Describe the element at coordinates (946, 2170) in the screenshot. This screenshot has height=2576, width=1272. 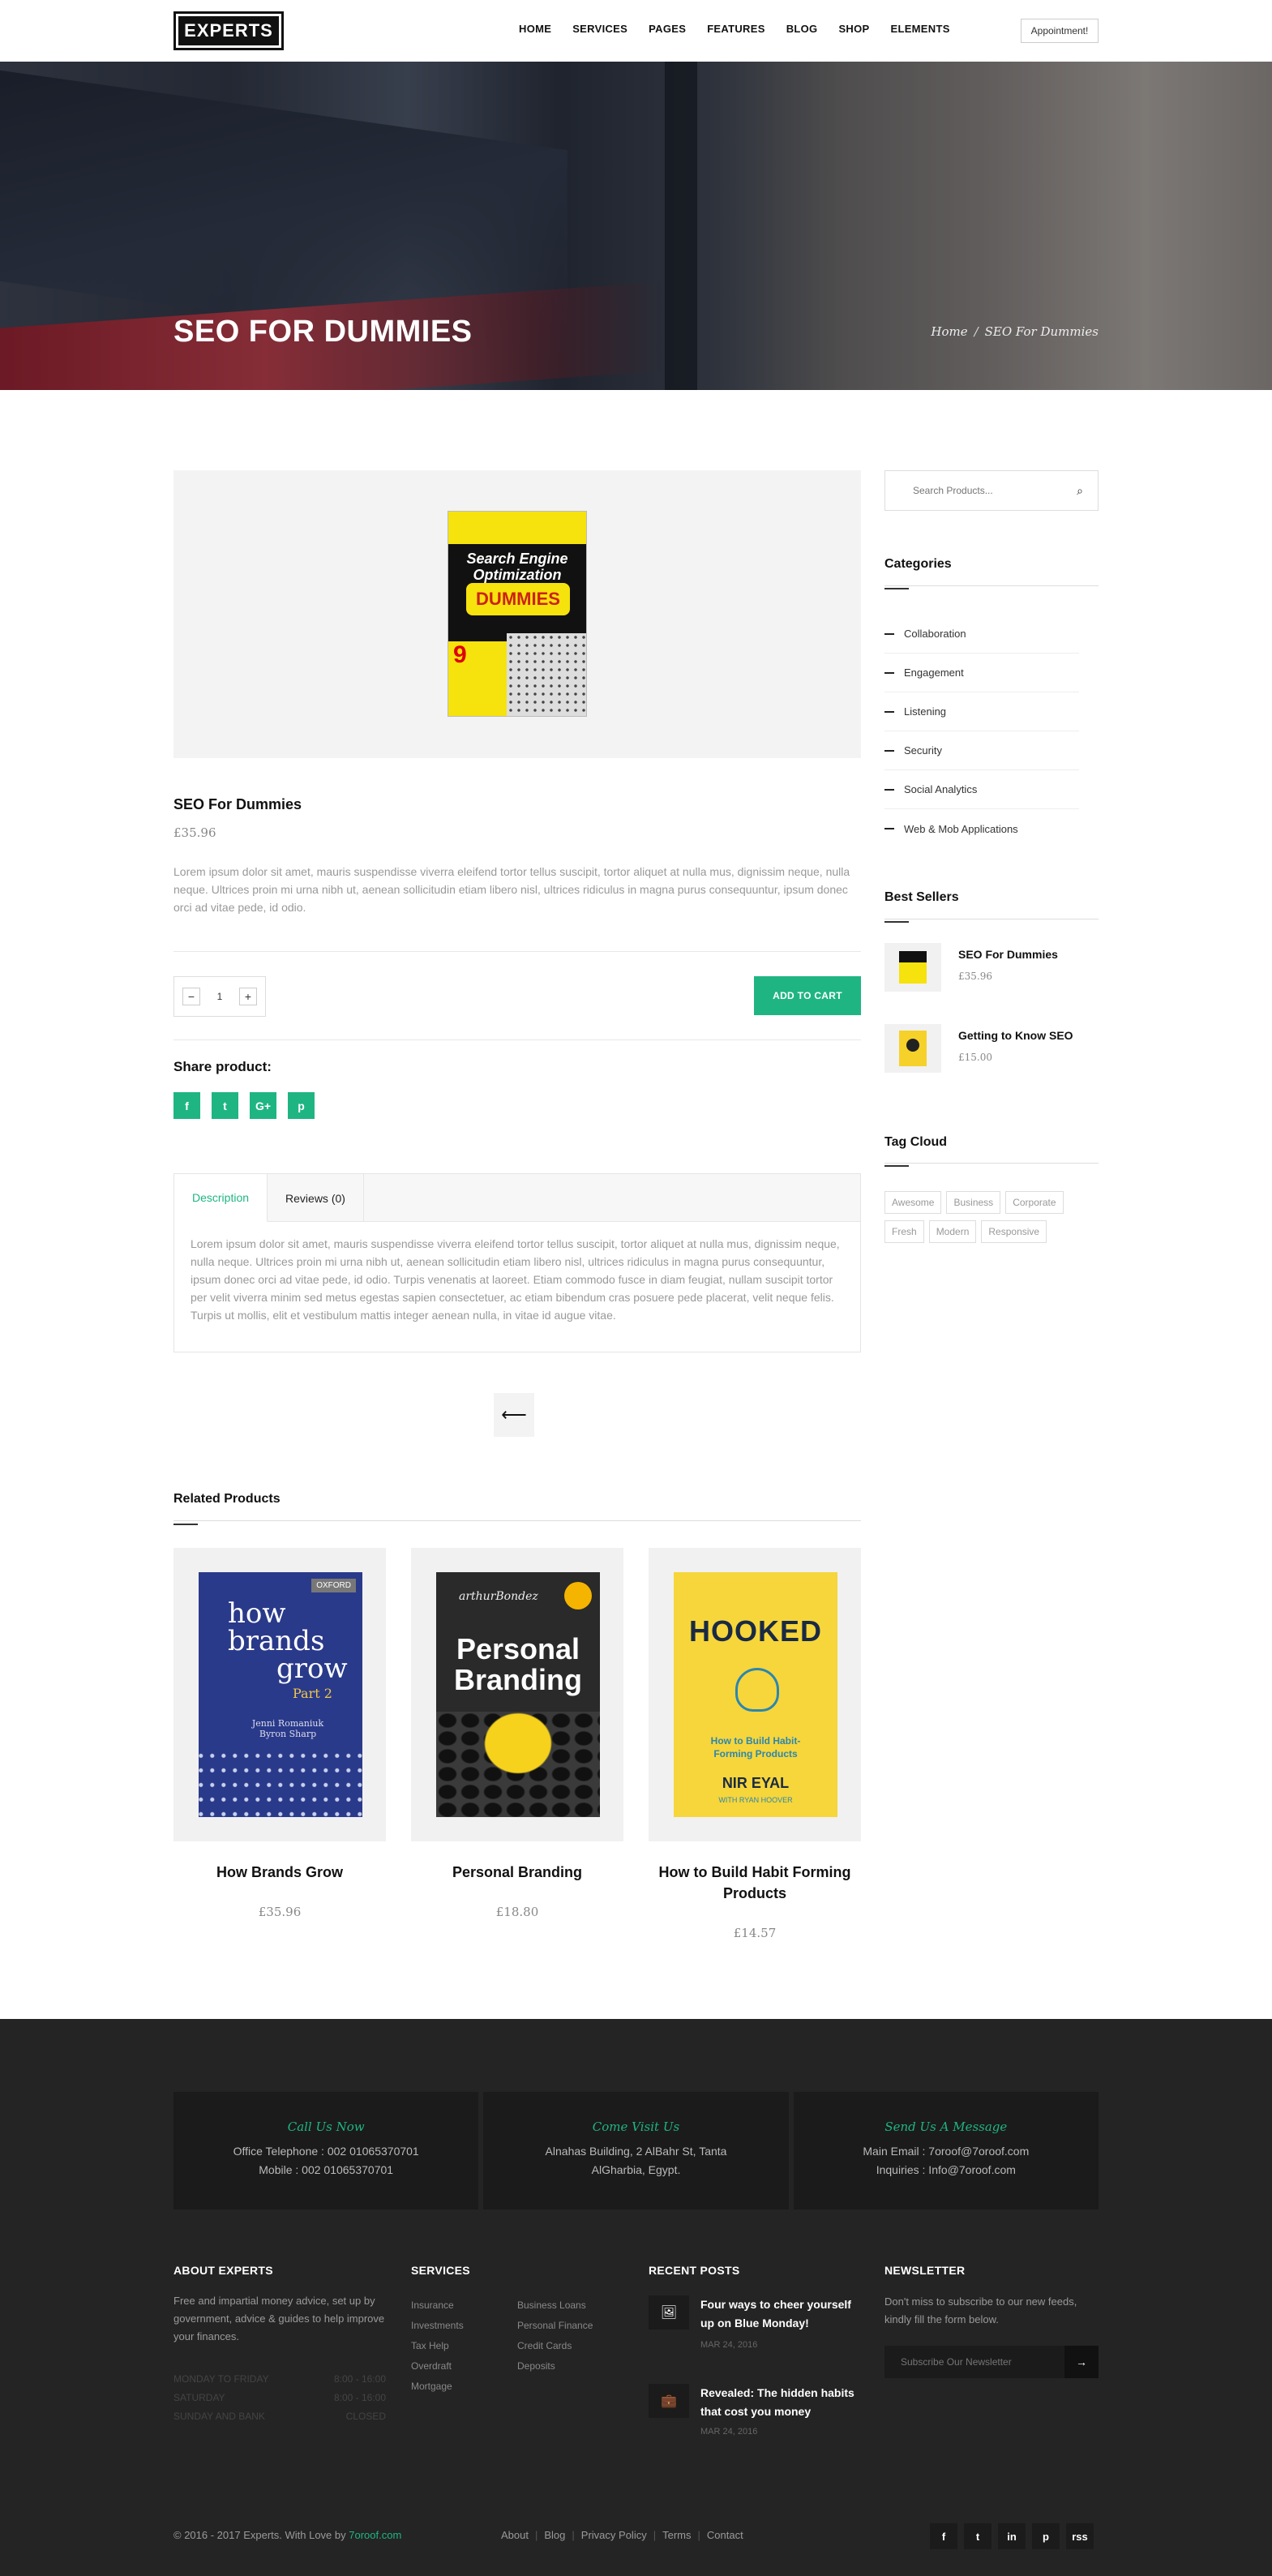
I see `contact-email: Inquiries : Info@7oroof.com` at that location.